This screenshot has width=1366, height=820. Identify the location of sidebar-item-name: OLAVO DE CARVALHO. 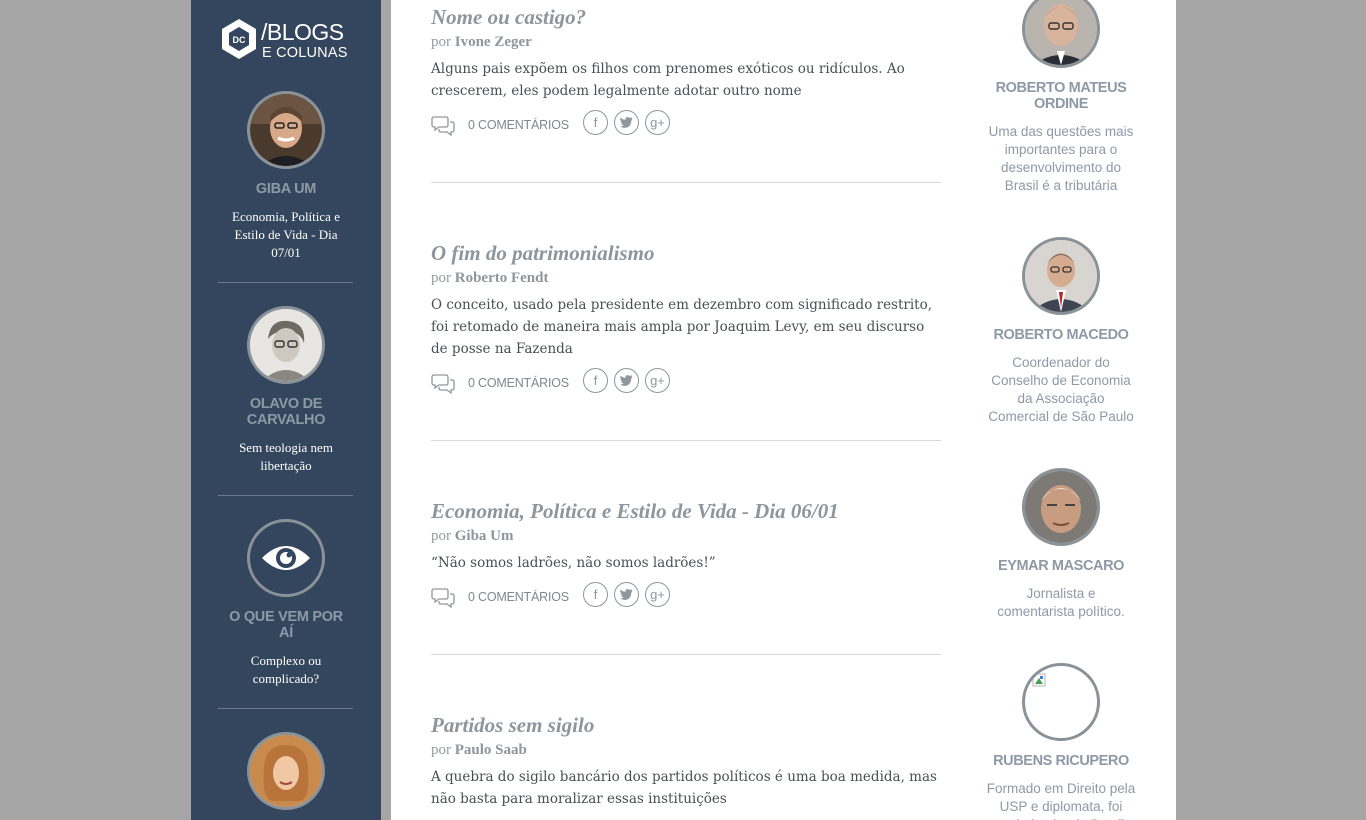
(286, 412).